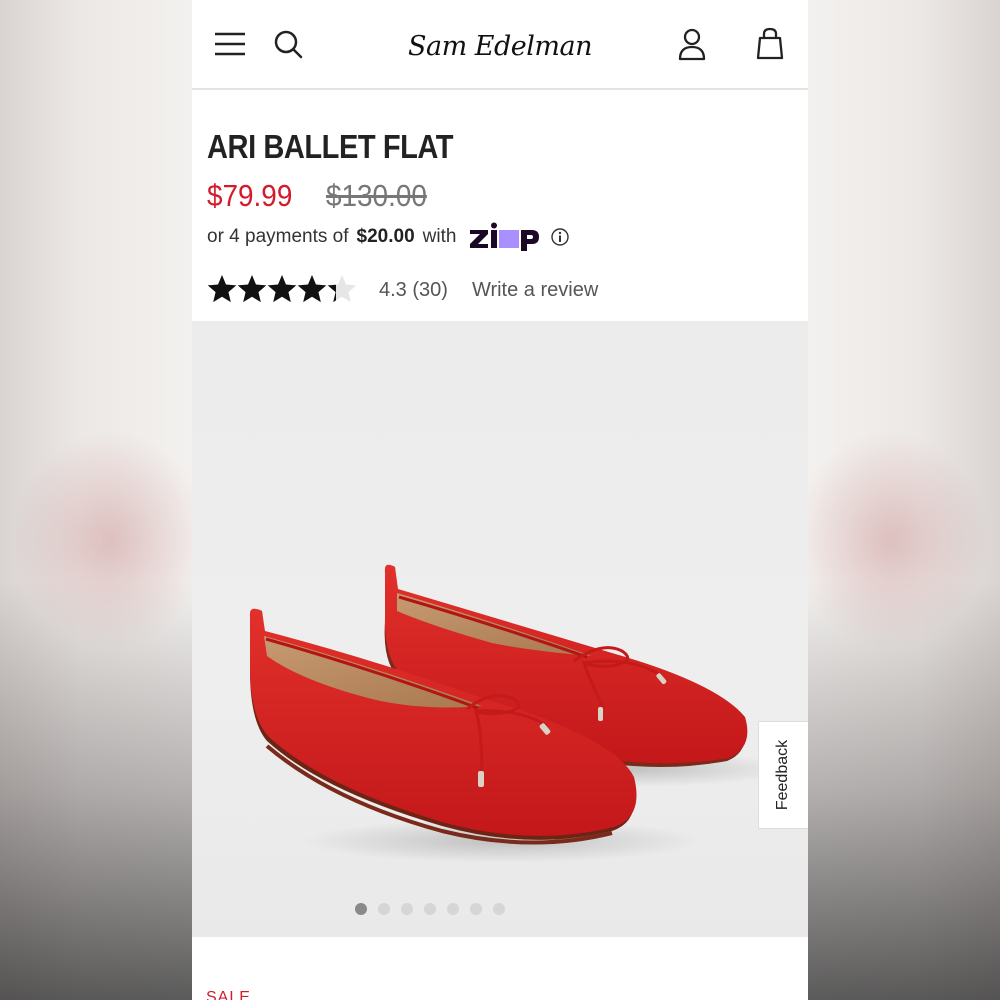 This screenshot has width=1000, height=1000. Describe the element at coordinates (376, 195) in the screenshot. I see `original-price: $130.00` at that location.